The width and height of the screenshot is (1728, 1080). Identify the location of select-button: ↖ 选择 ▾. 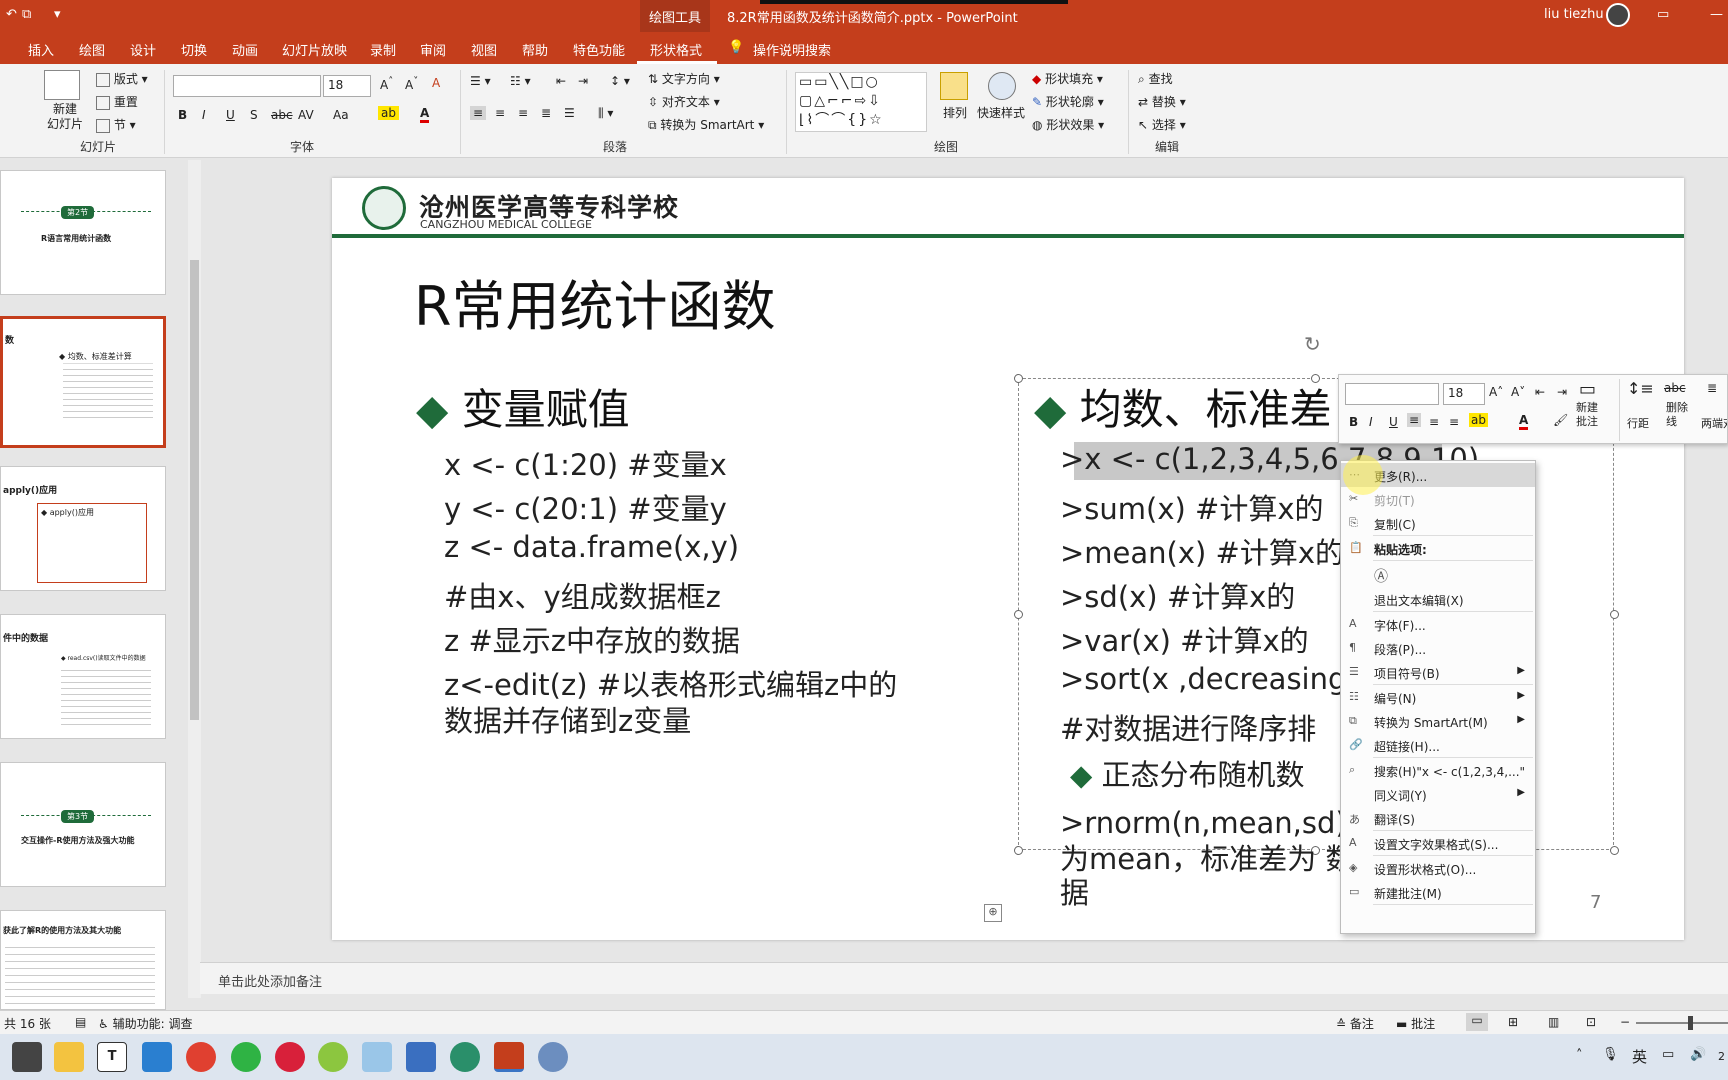
(1162, 124).